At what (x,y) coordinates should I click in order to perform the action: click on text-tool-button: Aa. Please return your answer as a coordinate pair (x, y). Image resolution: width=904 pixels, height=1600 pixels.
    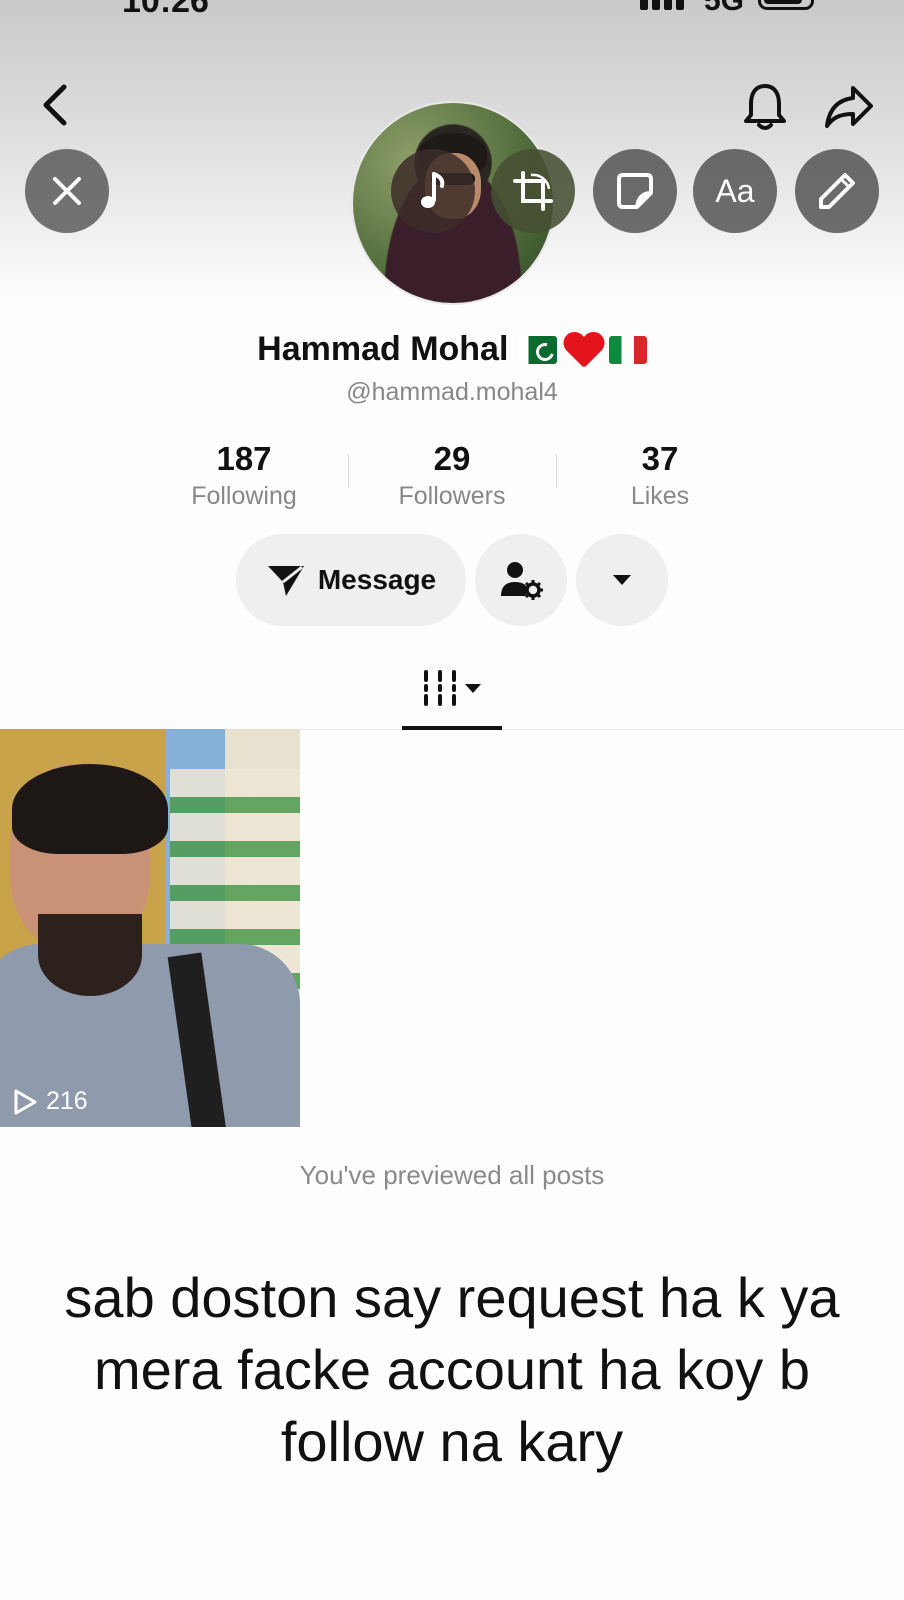
    Looking at the image, I should click on (735, 191).